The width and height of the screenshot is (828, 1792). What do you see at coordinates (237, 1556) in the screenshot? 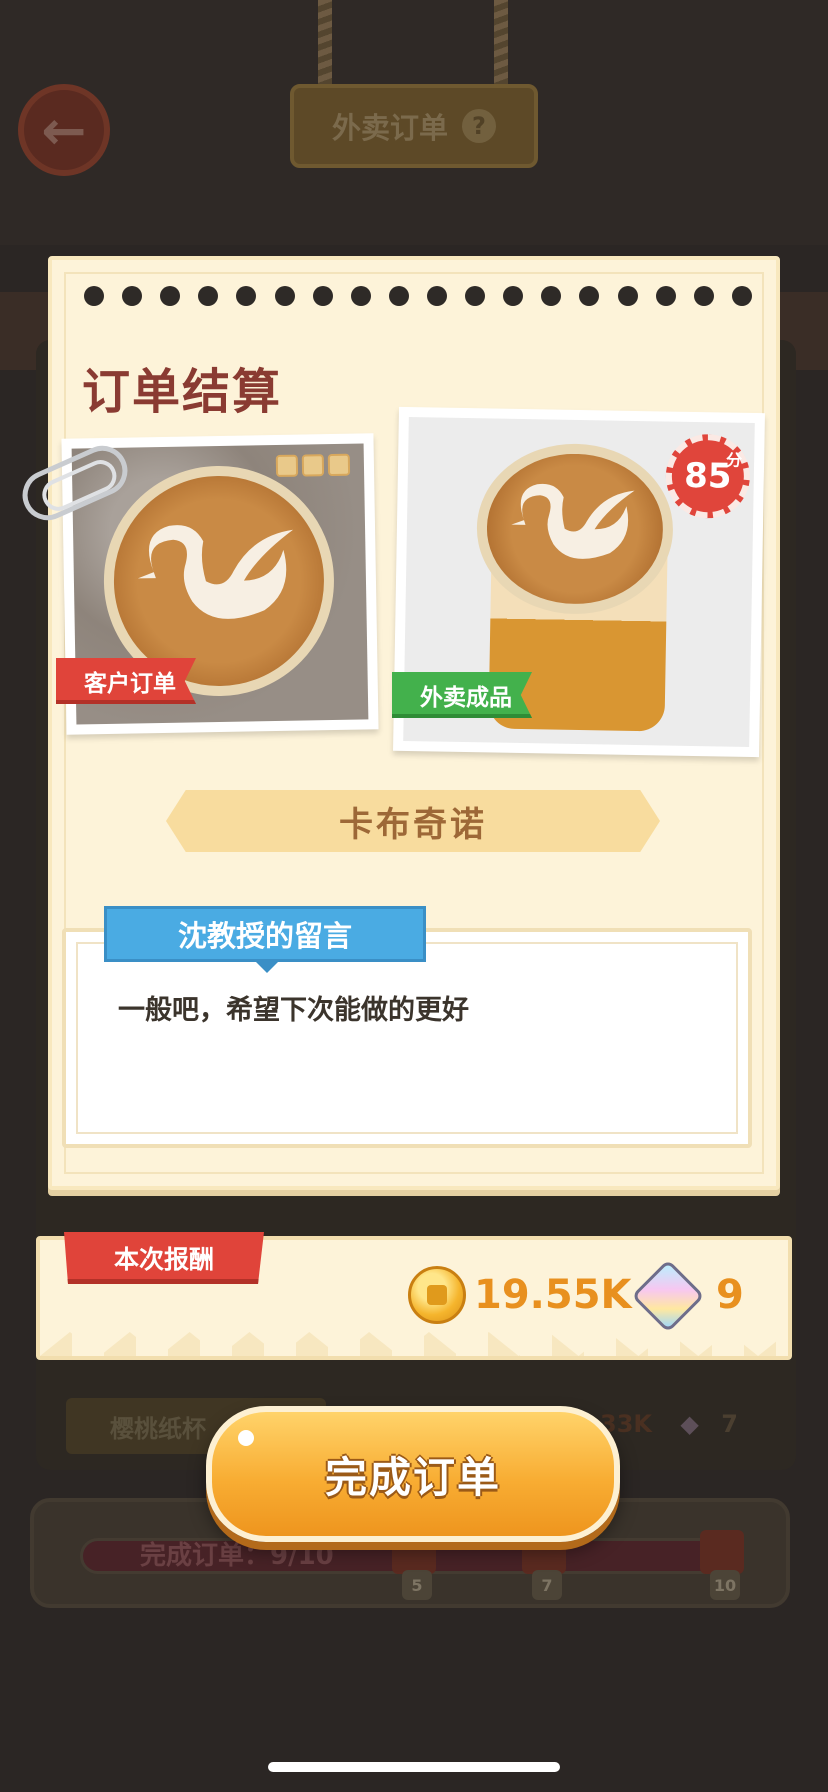
I see `order-progress-label: 完成订单：9/10` at bounding box center [237, 1556].